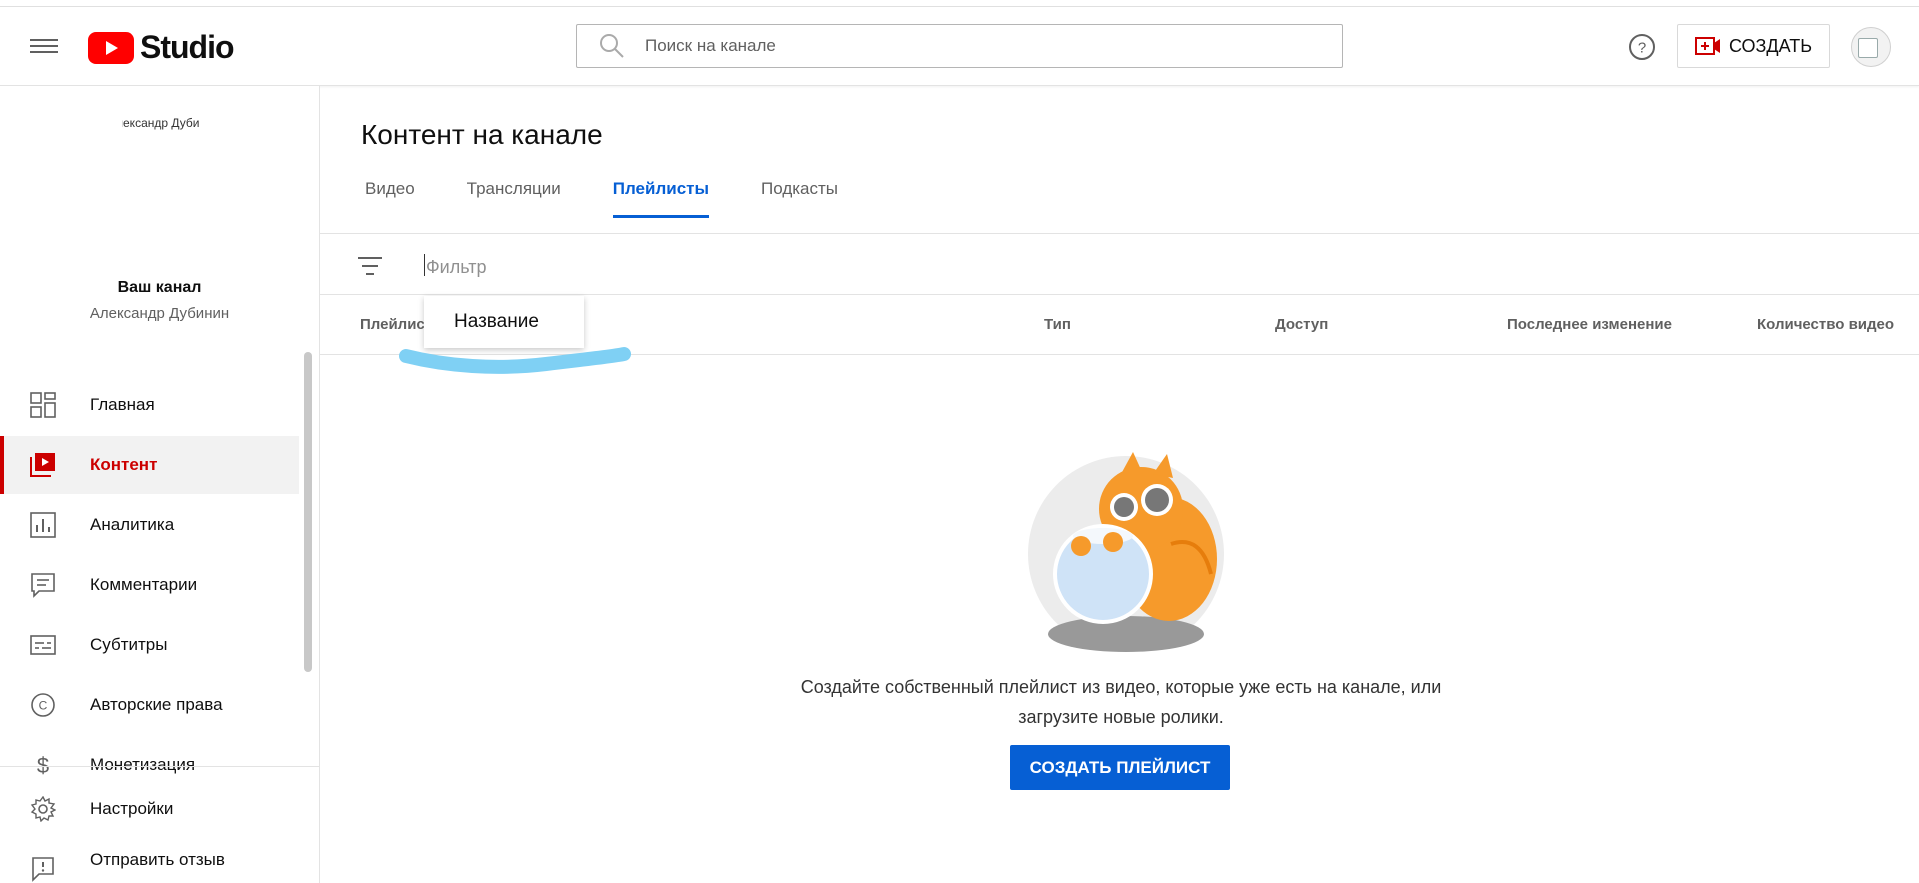 The image size is (1919, 883). I want to click on dashboard-icon, so click(43, 405).